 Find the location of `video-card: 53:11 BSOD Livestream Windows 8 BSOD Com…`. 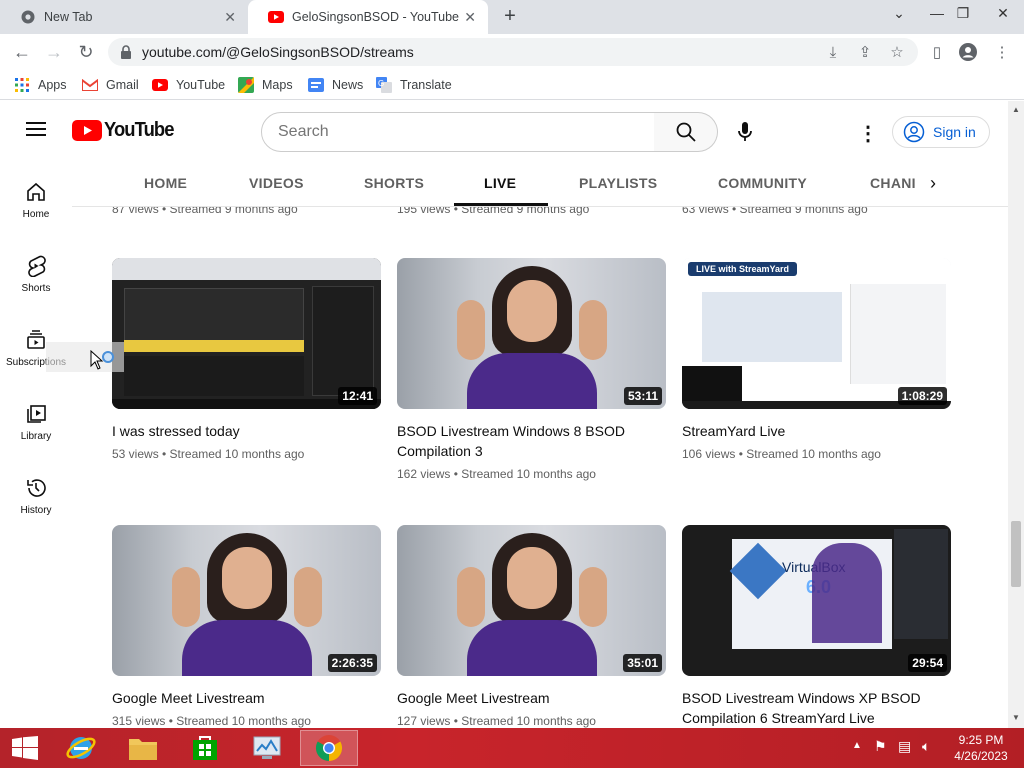

video-card: 53:11 BSOD Livestream Windows 8 BSOD Com… is located at coordinates (531, 370).